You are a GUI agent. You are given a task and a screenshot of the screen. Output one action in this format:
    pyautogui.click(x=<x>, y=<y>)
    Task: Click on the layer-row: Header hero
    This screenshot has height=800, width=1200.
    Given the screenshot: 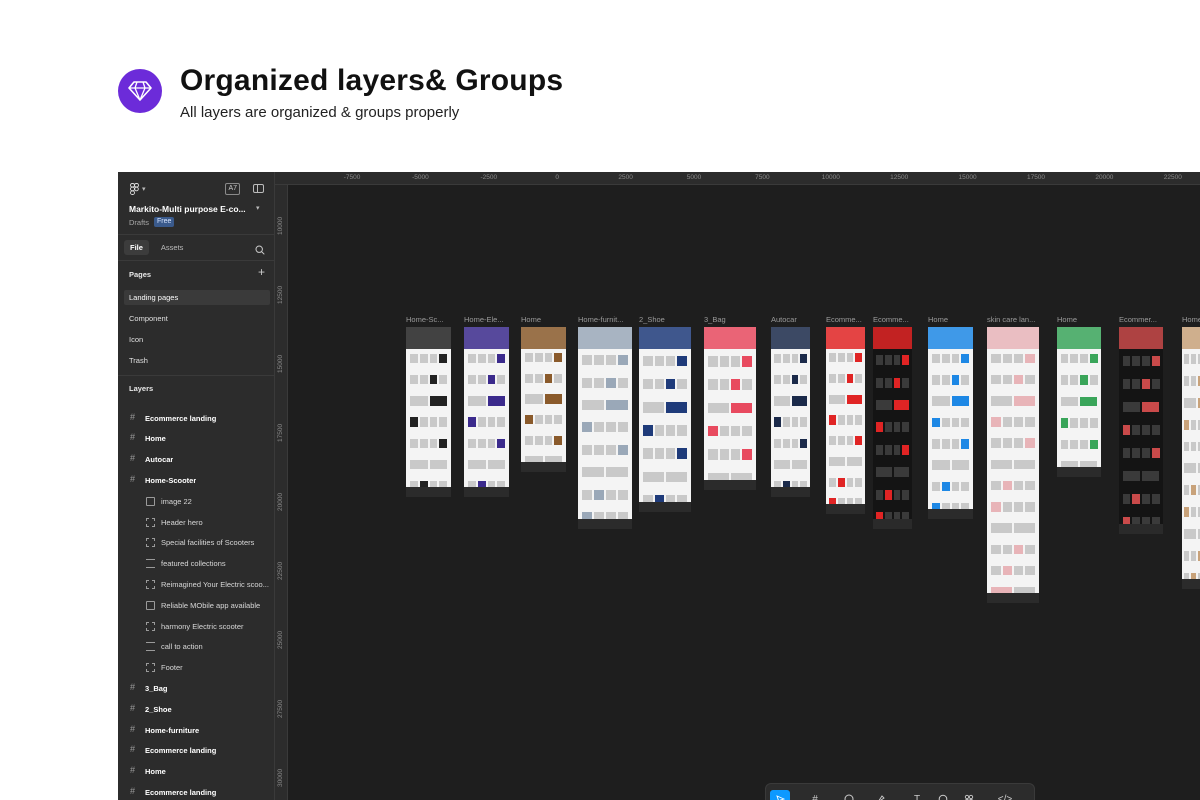 What is the action you would take?
    pyautogui.click(x=196, y=522)
    